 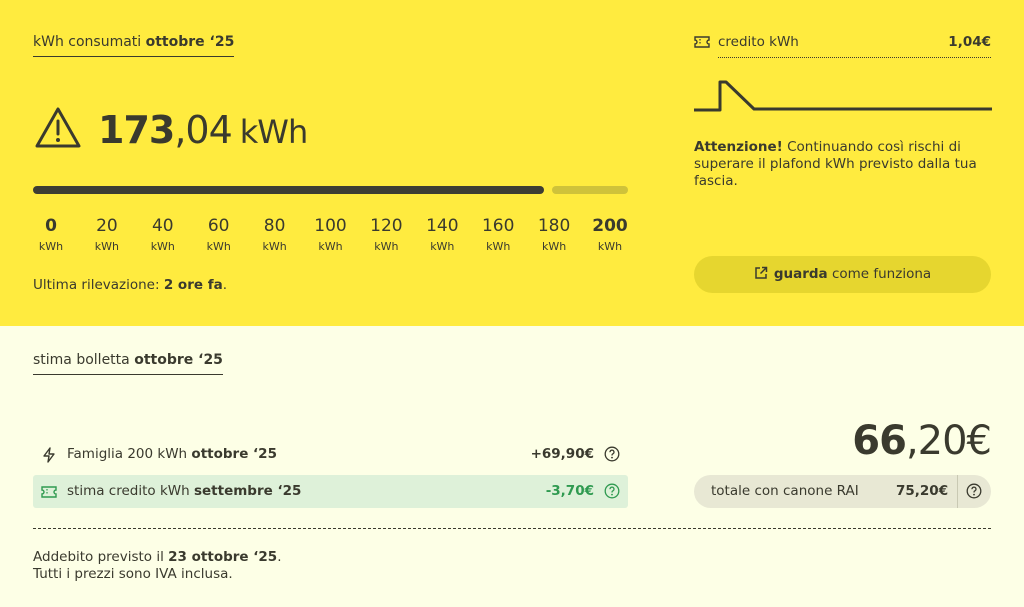 I want to click on billing-date-value: 23 ottobre ‘25, so click(x=223, y=557).